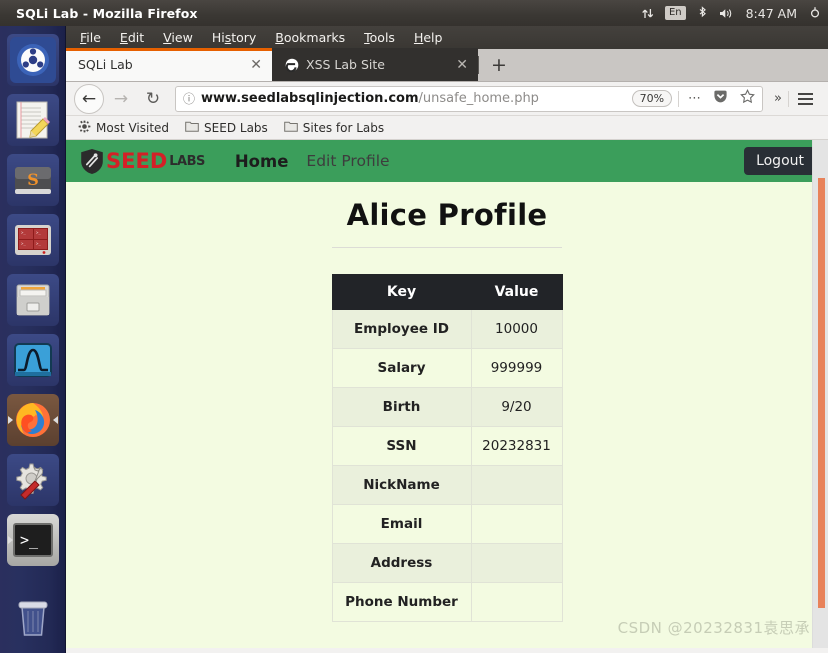 This screenshot has height=653, width=828. I want to click on page-scrollbar-thumb, so click(821, 393).